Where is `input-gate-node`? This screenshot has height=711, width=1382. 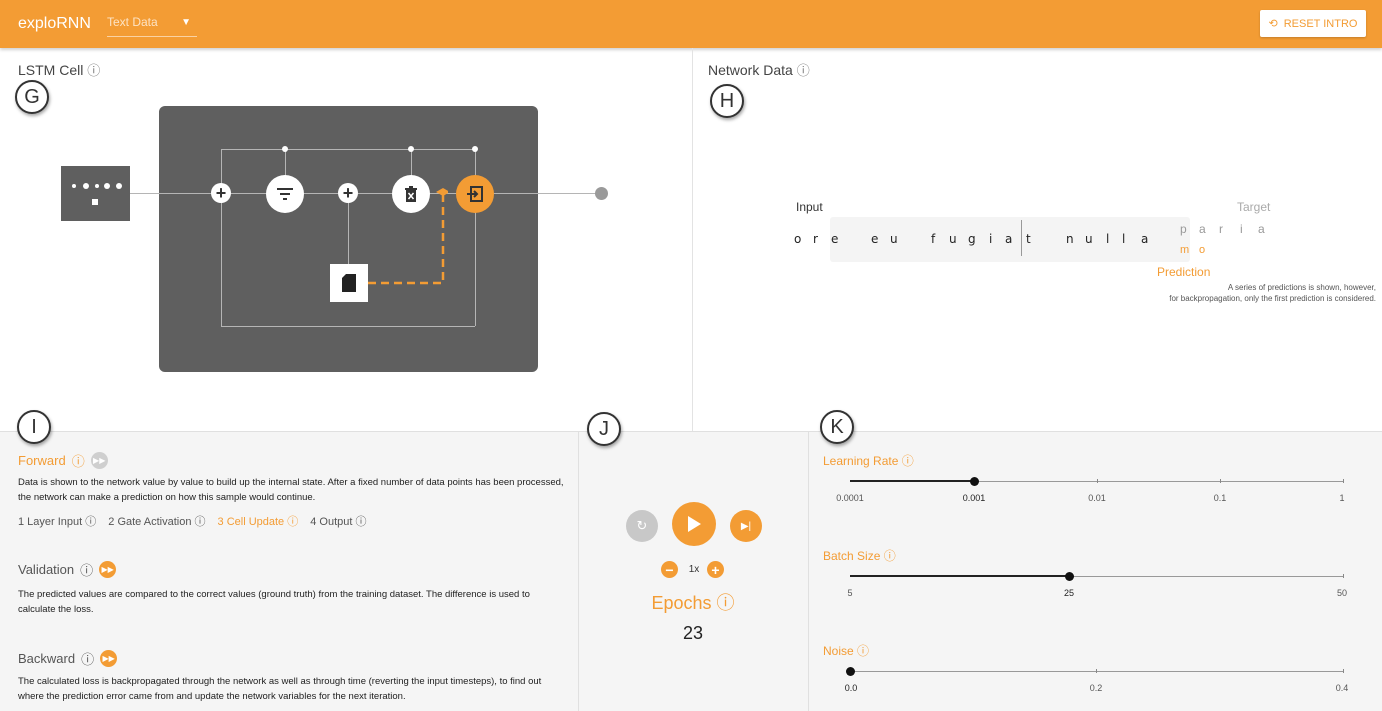 input-gate-node is located at coordinates (285, 194).